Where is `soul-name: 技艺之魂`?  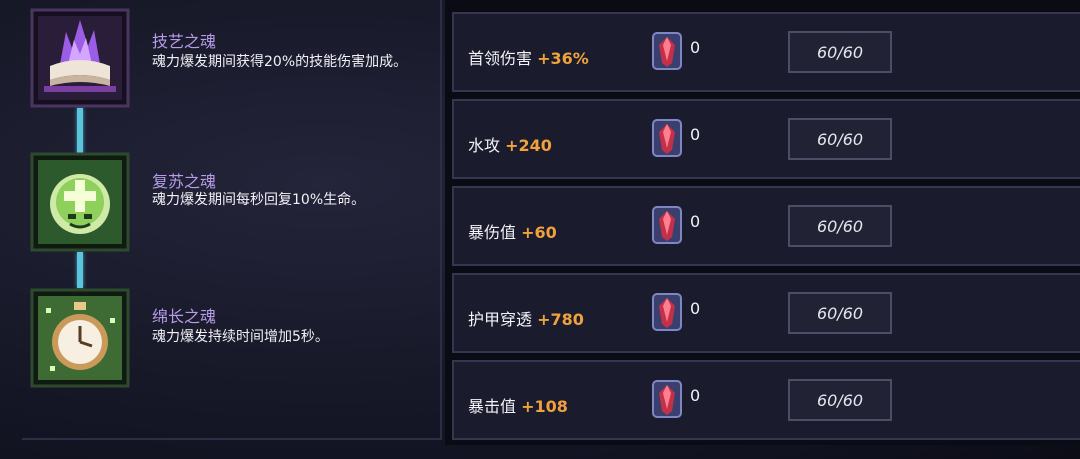
soul-name: 技艺之魂 is located at coordinates (184, 41).